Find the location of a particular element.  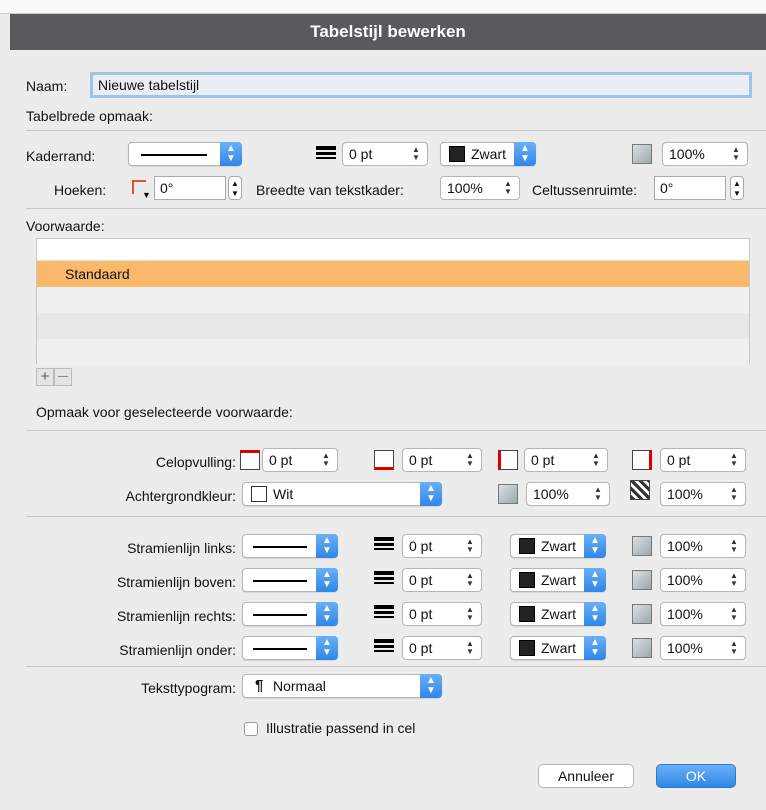

padding-left-value: 0 pt is located at coordinates (543, 460).